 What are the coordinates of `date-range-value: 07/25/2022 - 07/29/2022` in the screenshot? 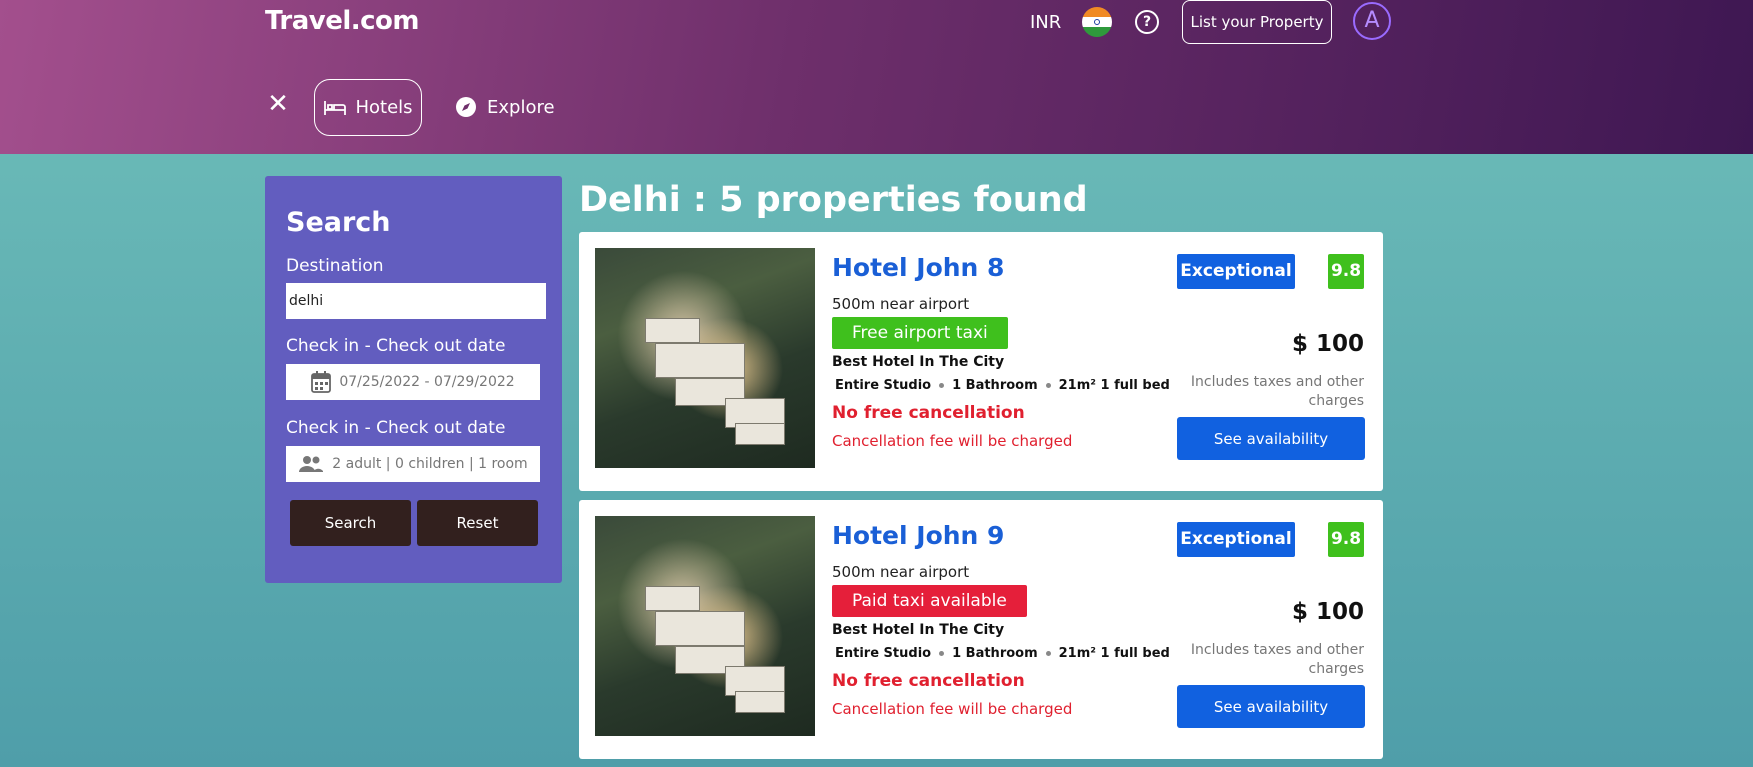 It's located at (427, 382).